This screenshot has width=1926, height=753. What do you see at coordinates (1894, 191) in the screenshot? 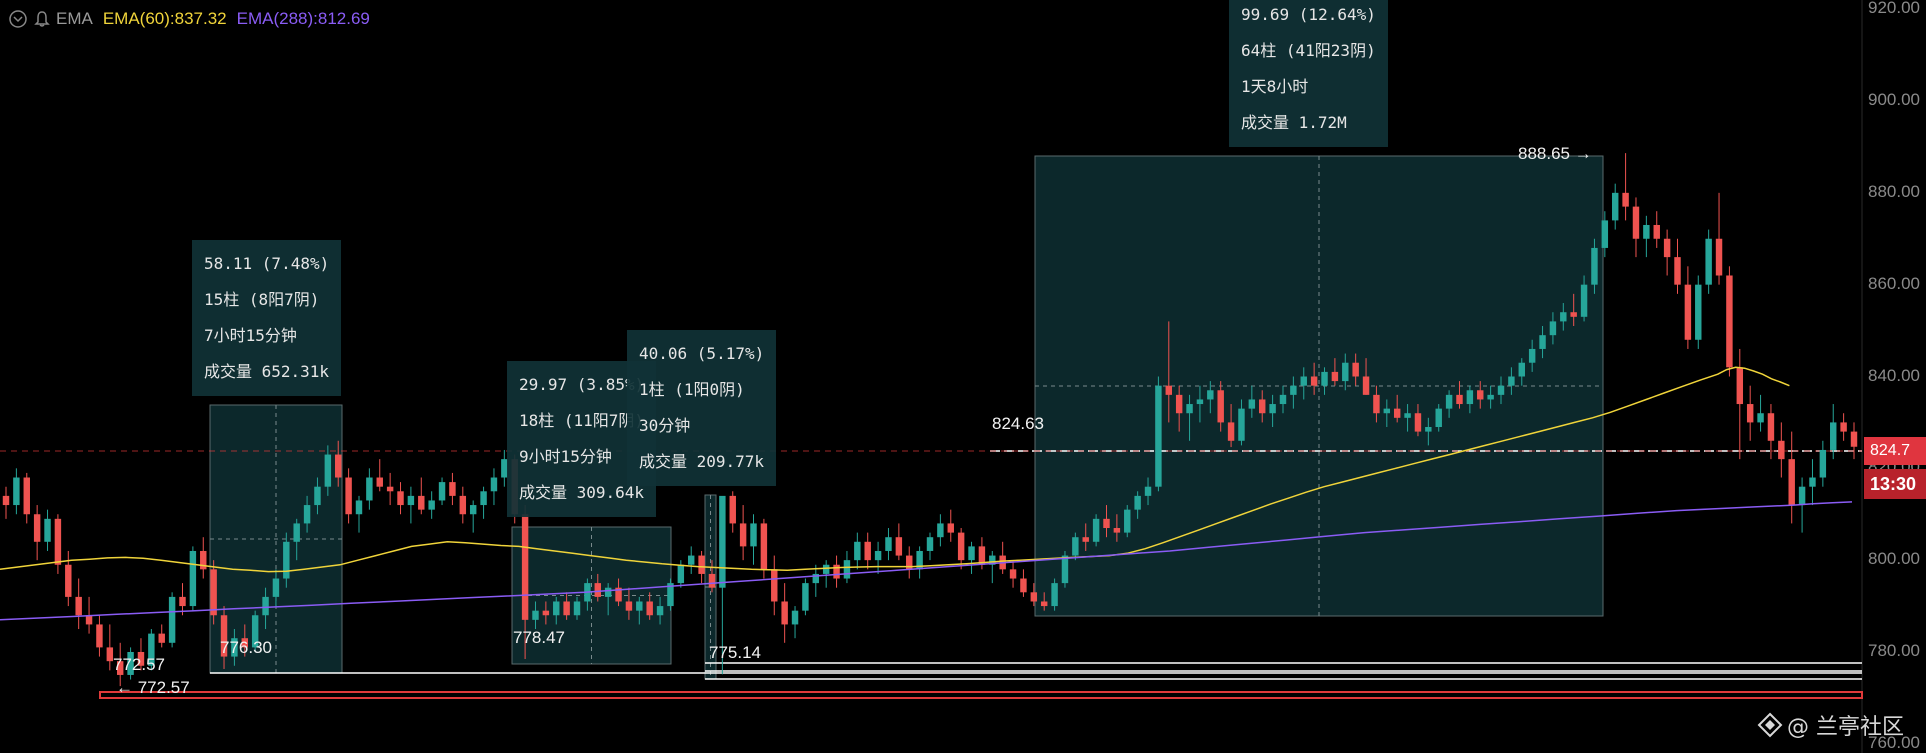
I see `price-axis-tick: 880.00` at bounding box center [1894, 191].